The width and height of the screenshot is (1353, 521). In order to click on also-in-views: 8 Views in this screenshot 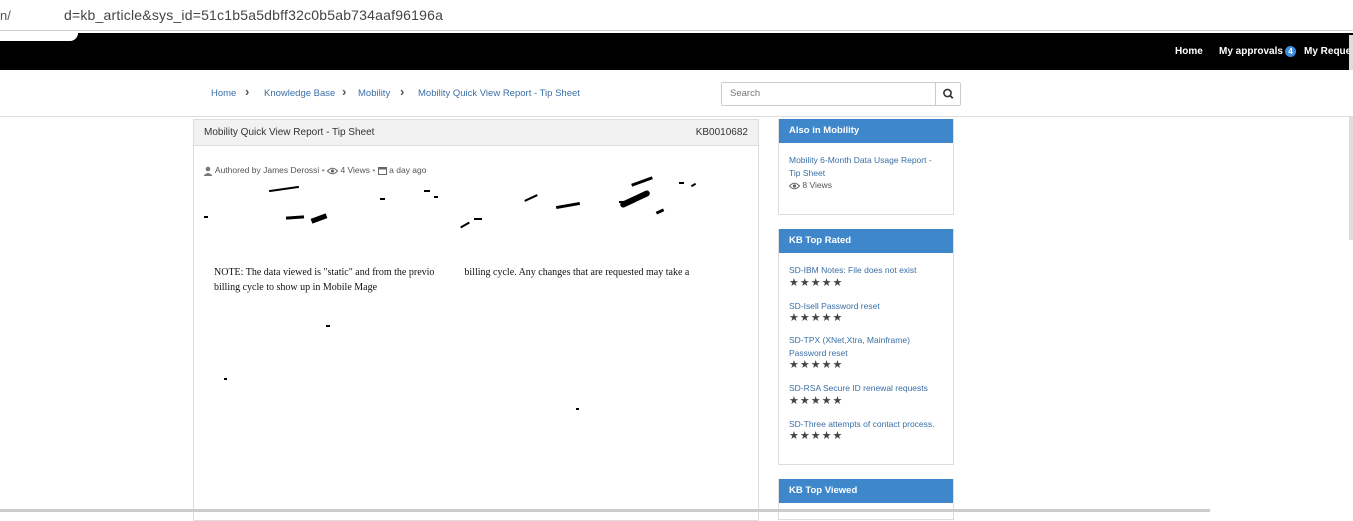, I will do `click(866, 185)`.